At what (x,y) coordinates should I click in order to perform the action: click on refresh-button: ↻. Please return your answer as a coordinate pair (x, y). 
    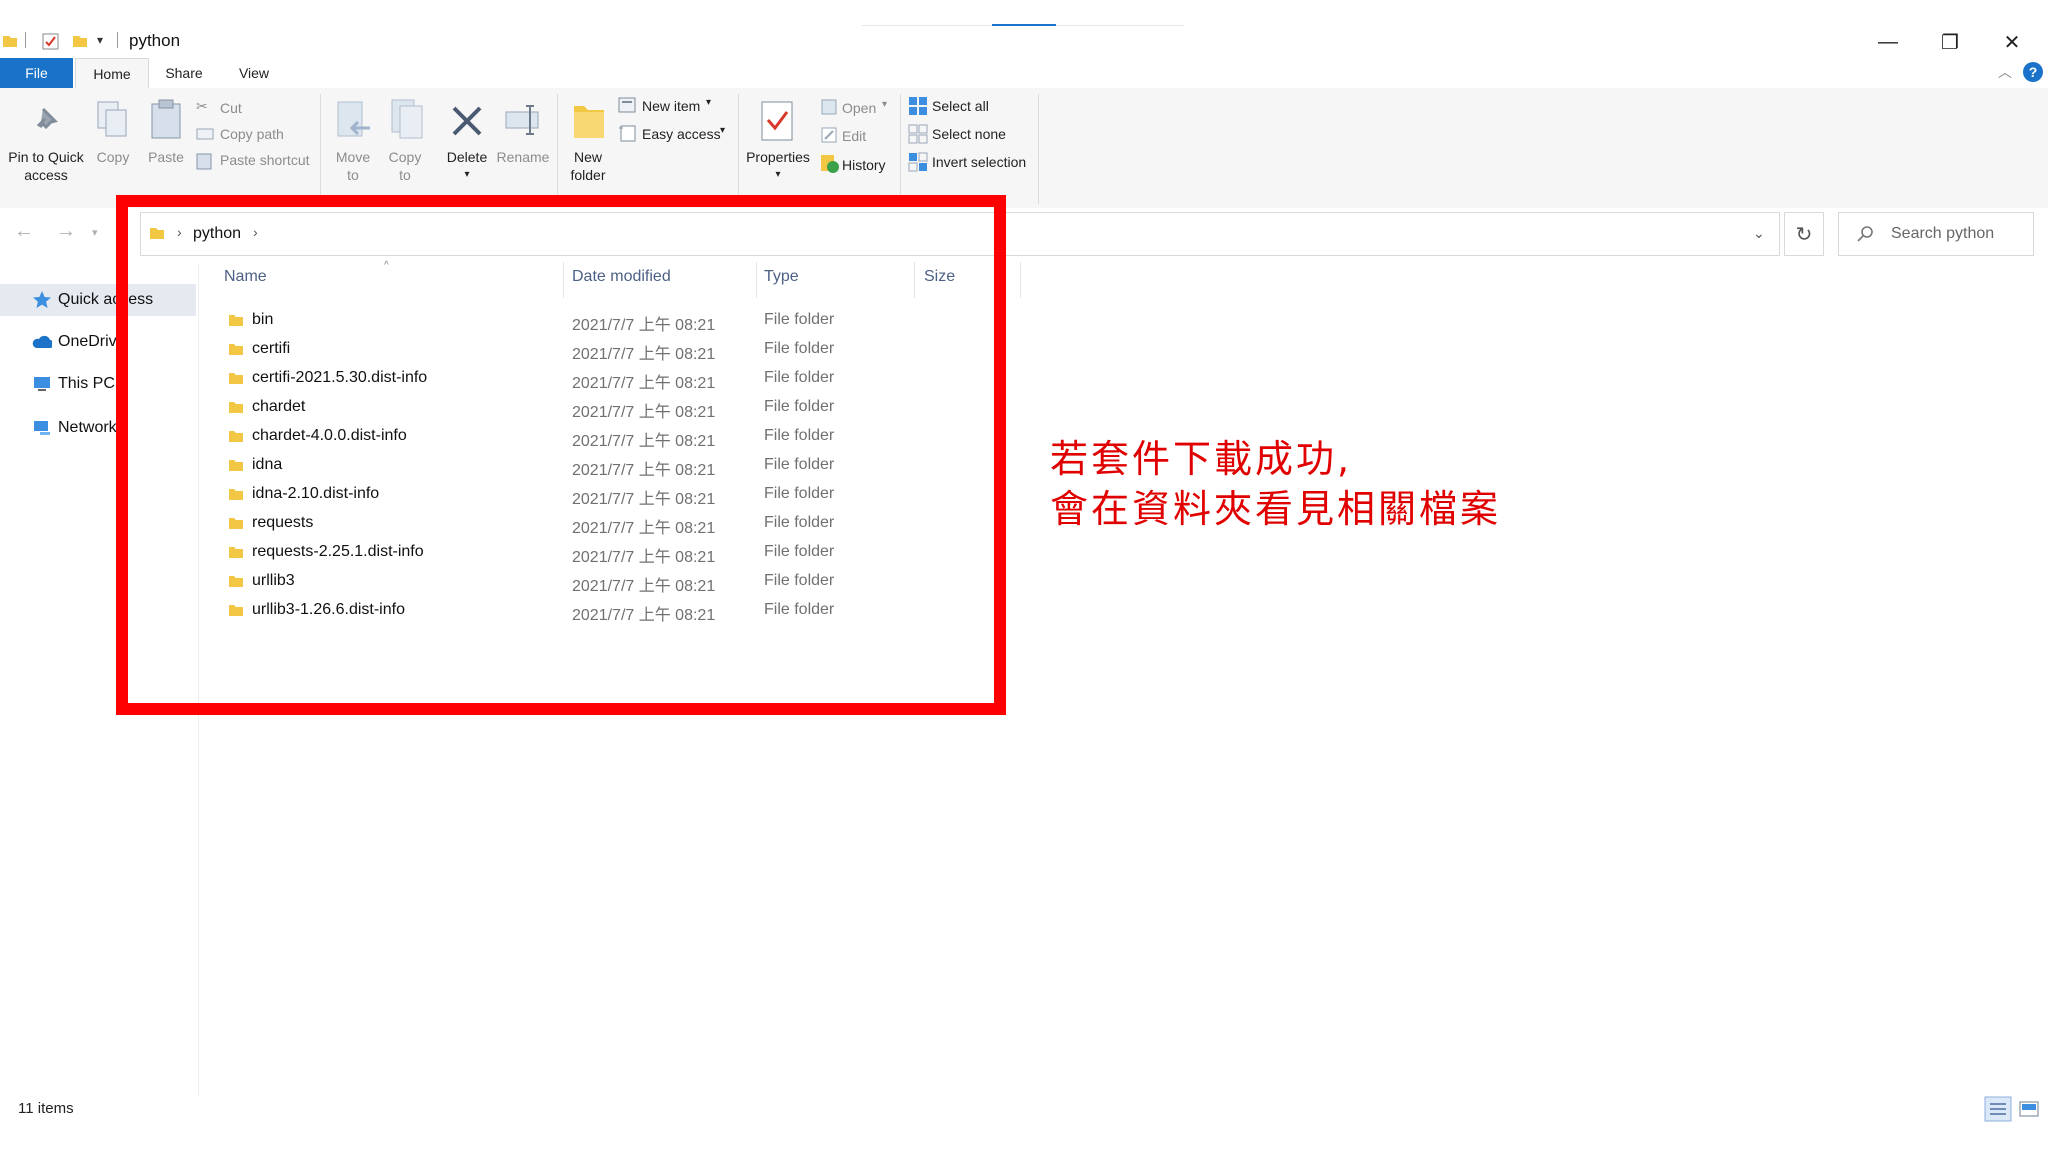
    Looking at the image, I should click on (1804, 234).